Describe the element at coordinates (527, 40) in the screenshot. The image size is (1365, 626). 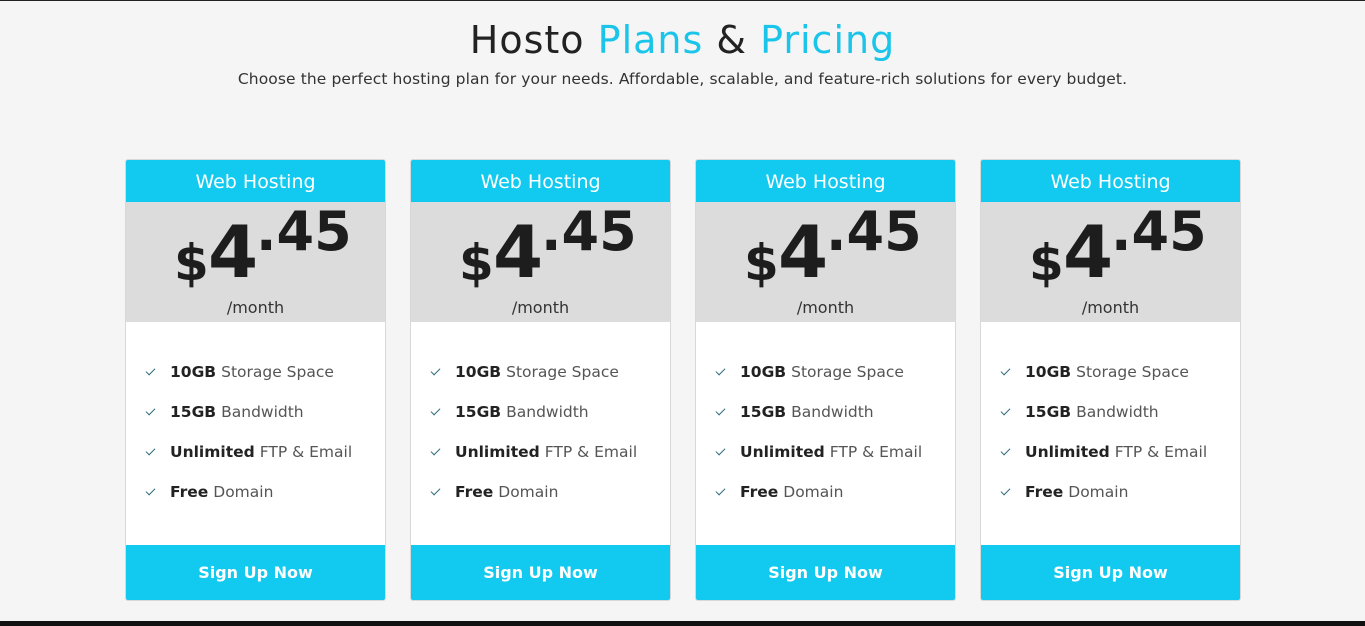
I see `title-word-hosto: Hosto` at that location.